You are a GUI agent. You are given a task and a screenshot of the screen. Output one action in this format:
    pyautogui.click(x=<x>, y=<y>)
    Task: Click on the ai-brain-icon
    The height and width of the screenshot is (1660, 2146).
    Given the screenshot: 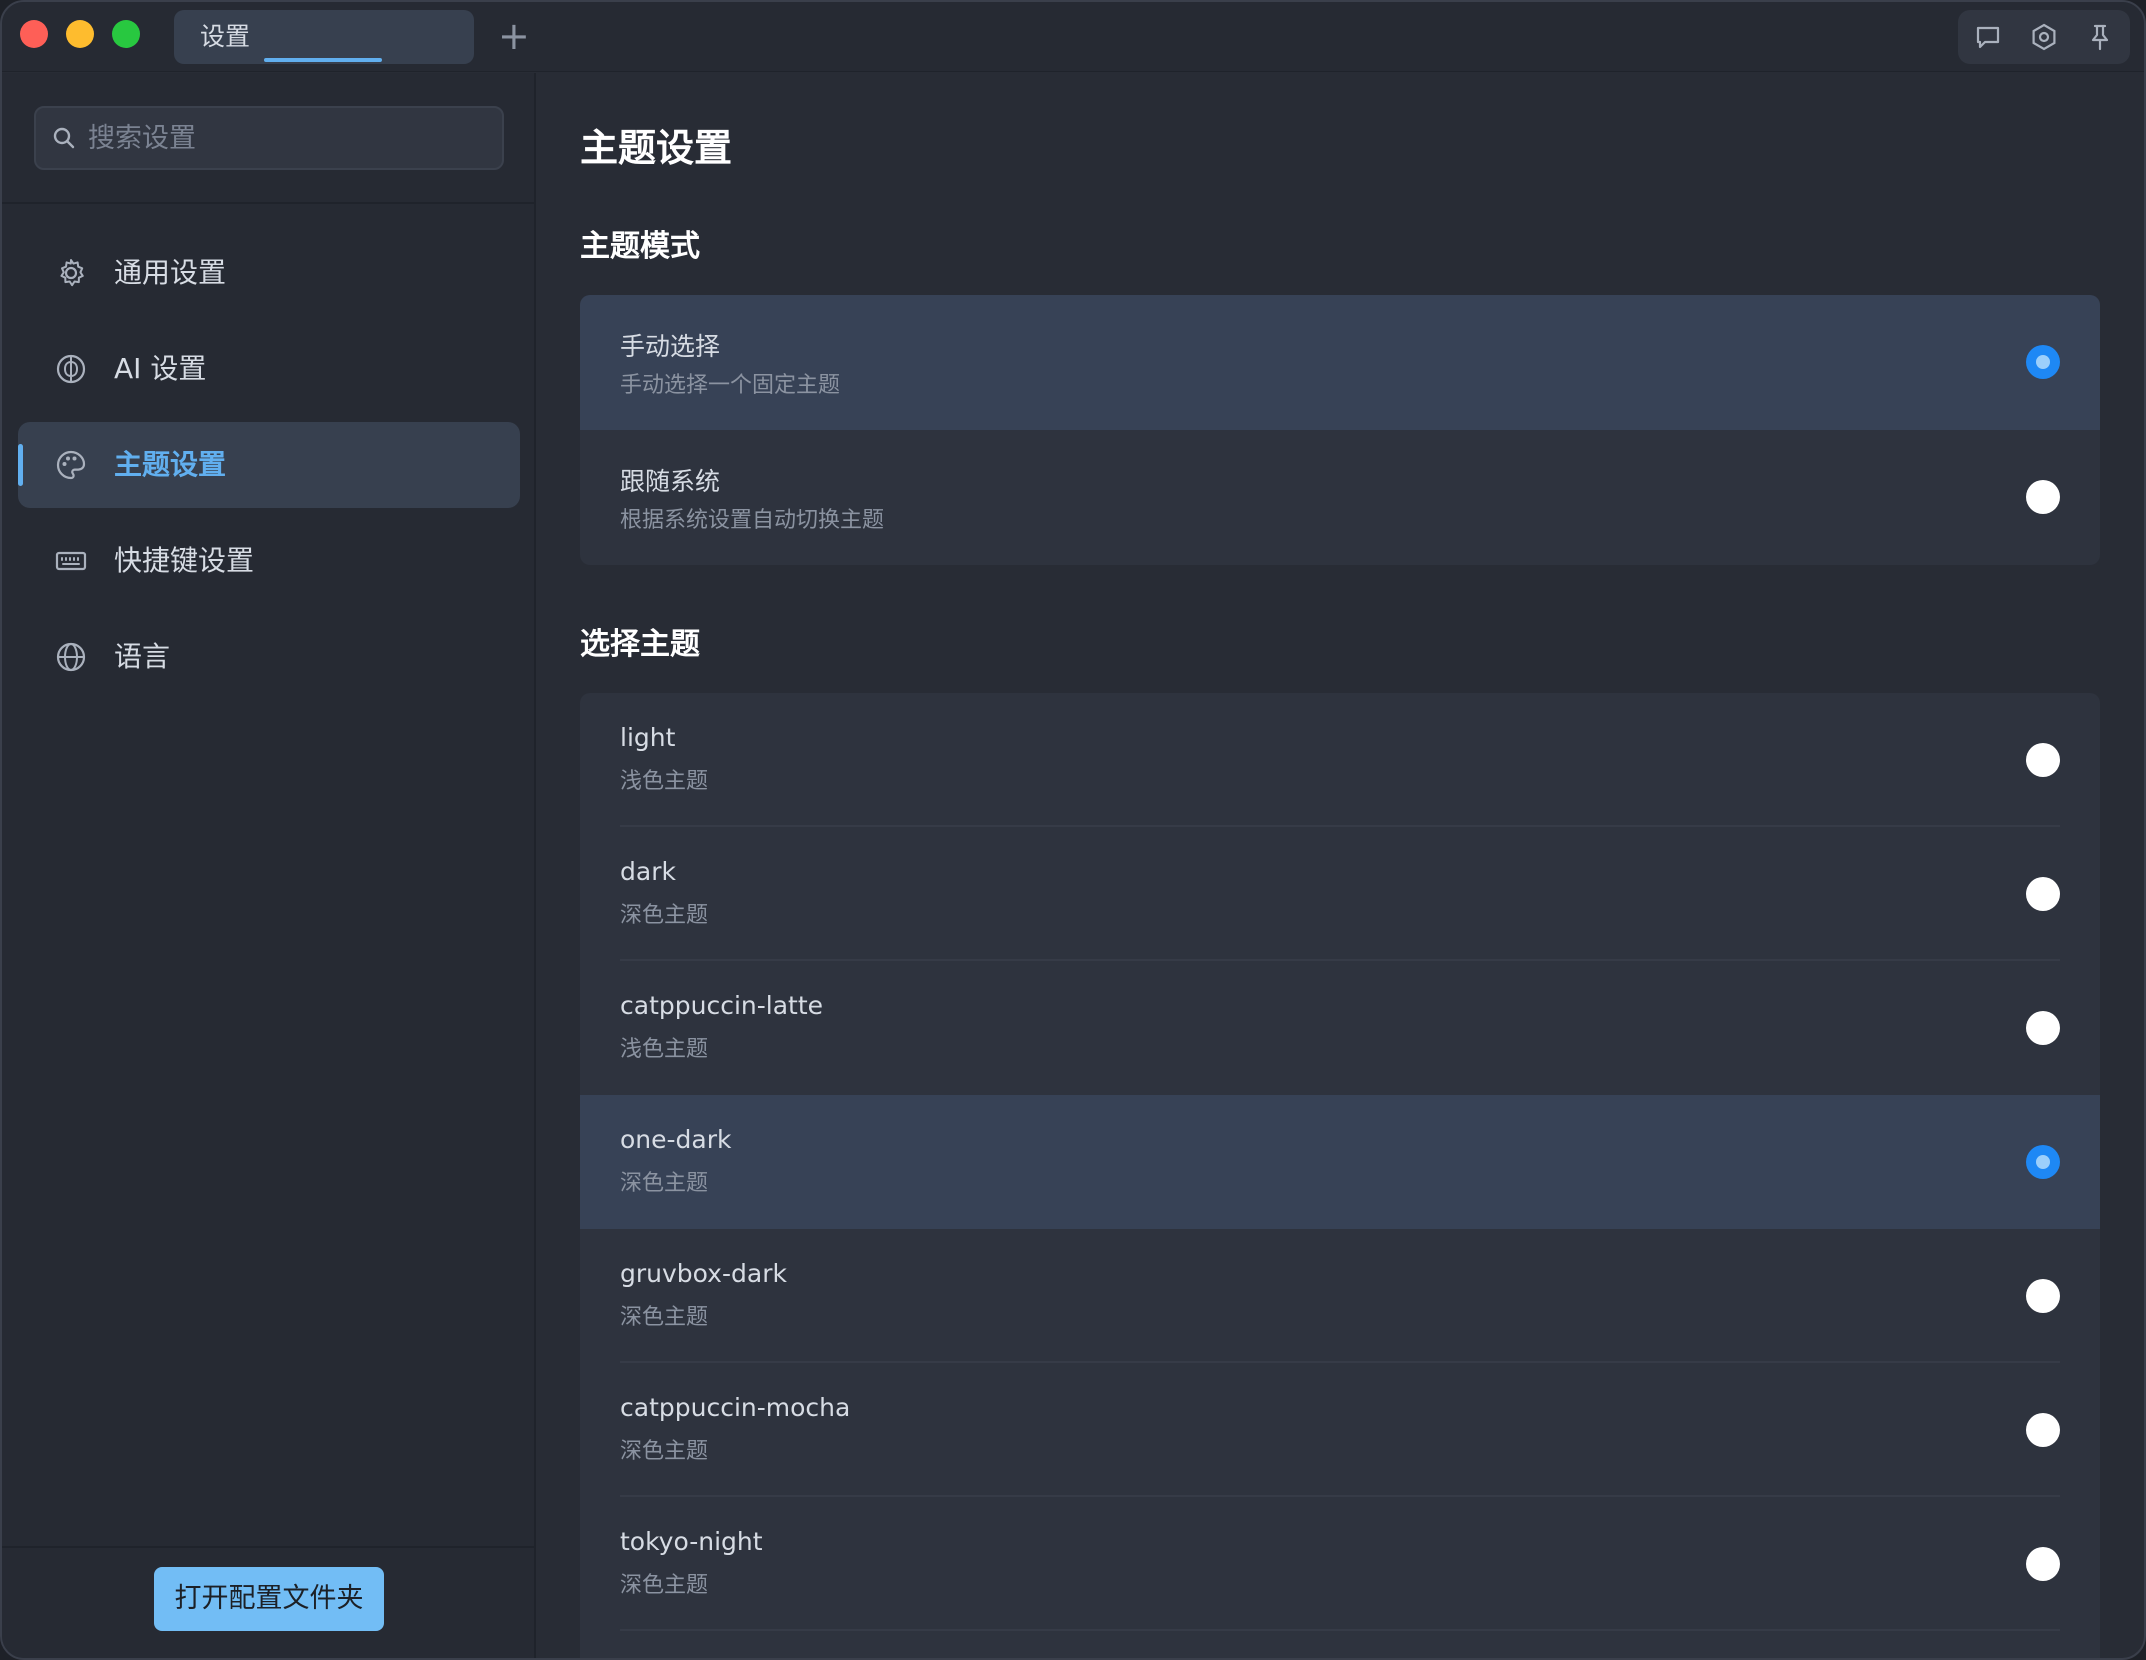 What is the action you would take?
    pyautogui.click(x=71, y=369)
    